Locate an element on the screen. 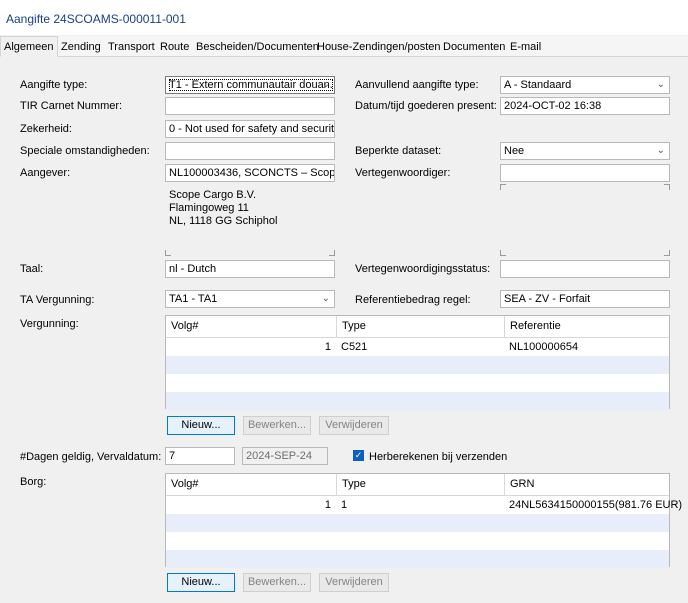  dagen-input: 7 is located at coordinates (200, 456).